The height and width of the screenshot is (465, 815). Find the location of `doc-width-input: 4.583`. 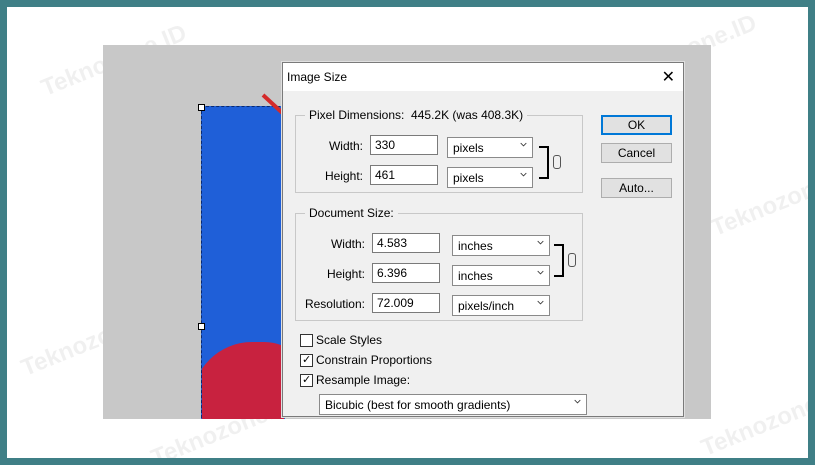

doc-width-input: 4.583 is located at coordinates (406, 243).